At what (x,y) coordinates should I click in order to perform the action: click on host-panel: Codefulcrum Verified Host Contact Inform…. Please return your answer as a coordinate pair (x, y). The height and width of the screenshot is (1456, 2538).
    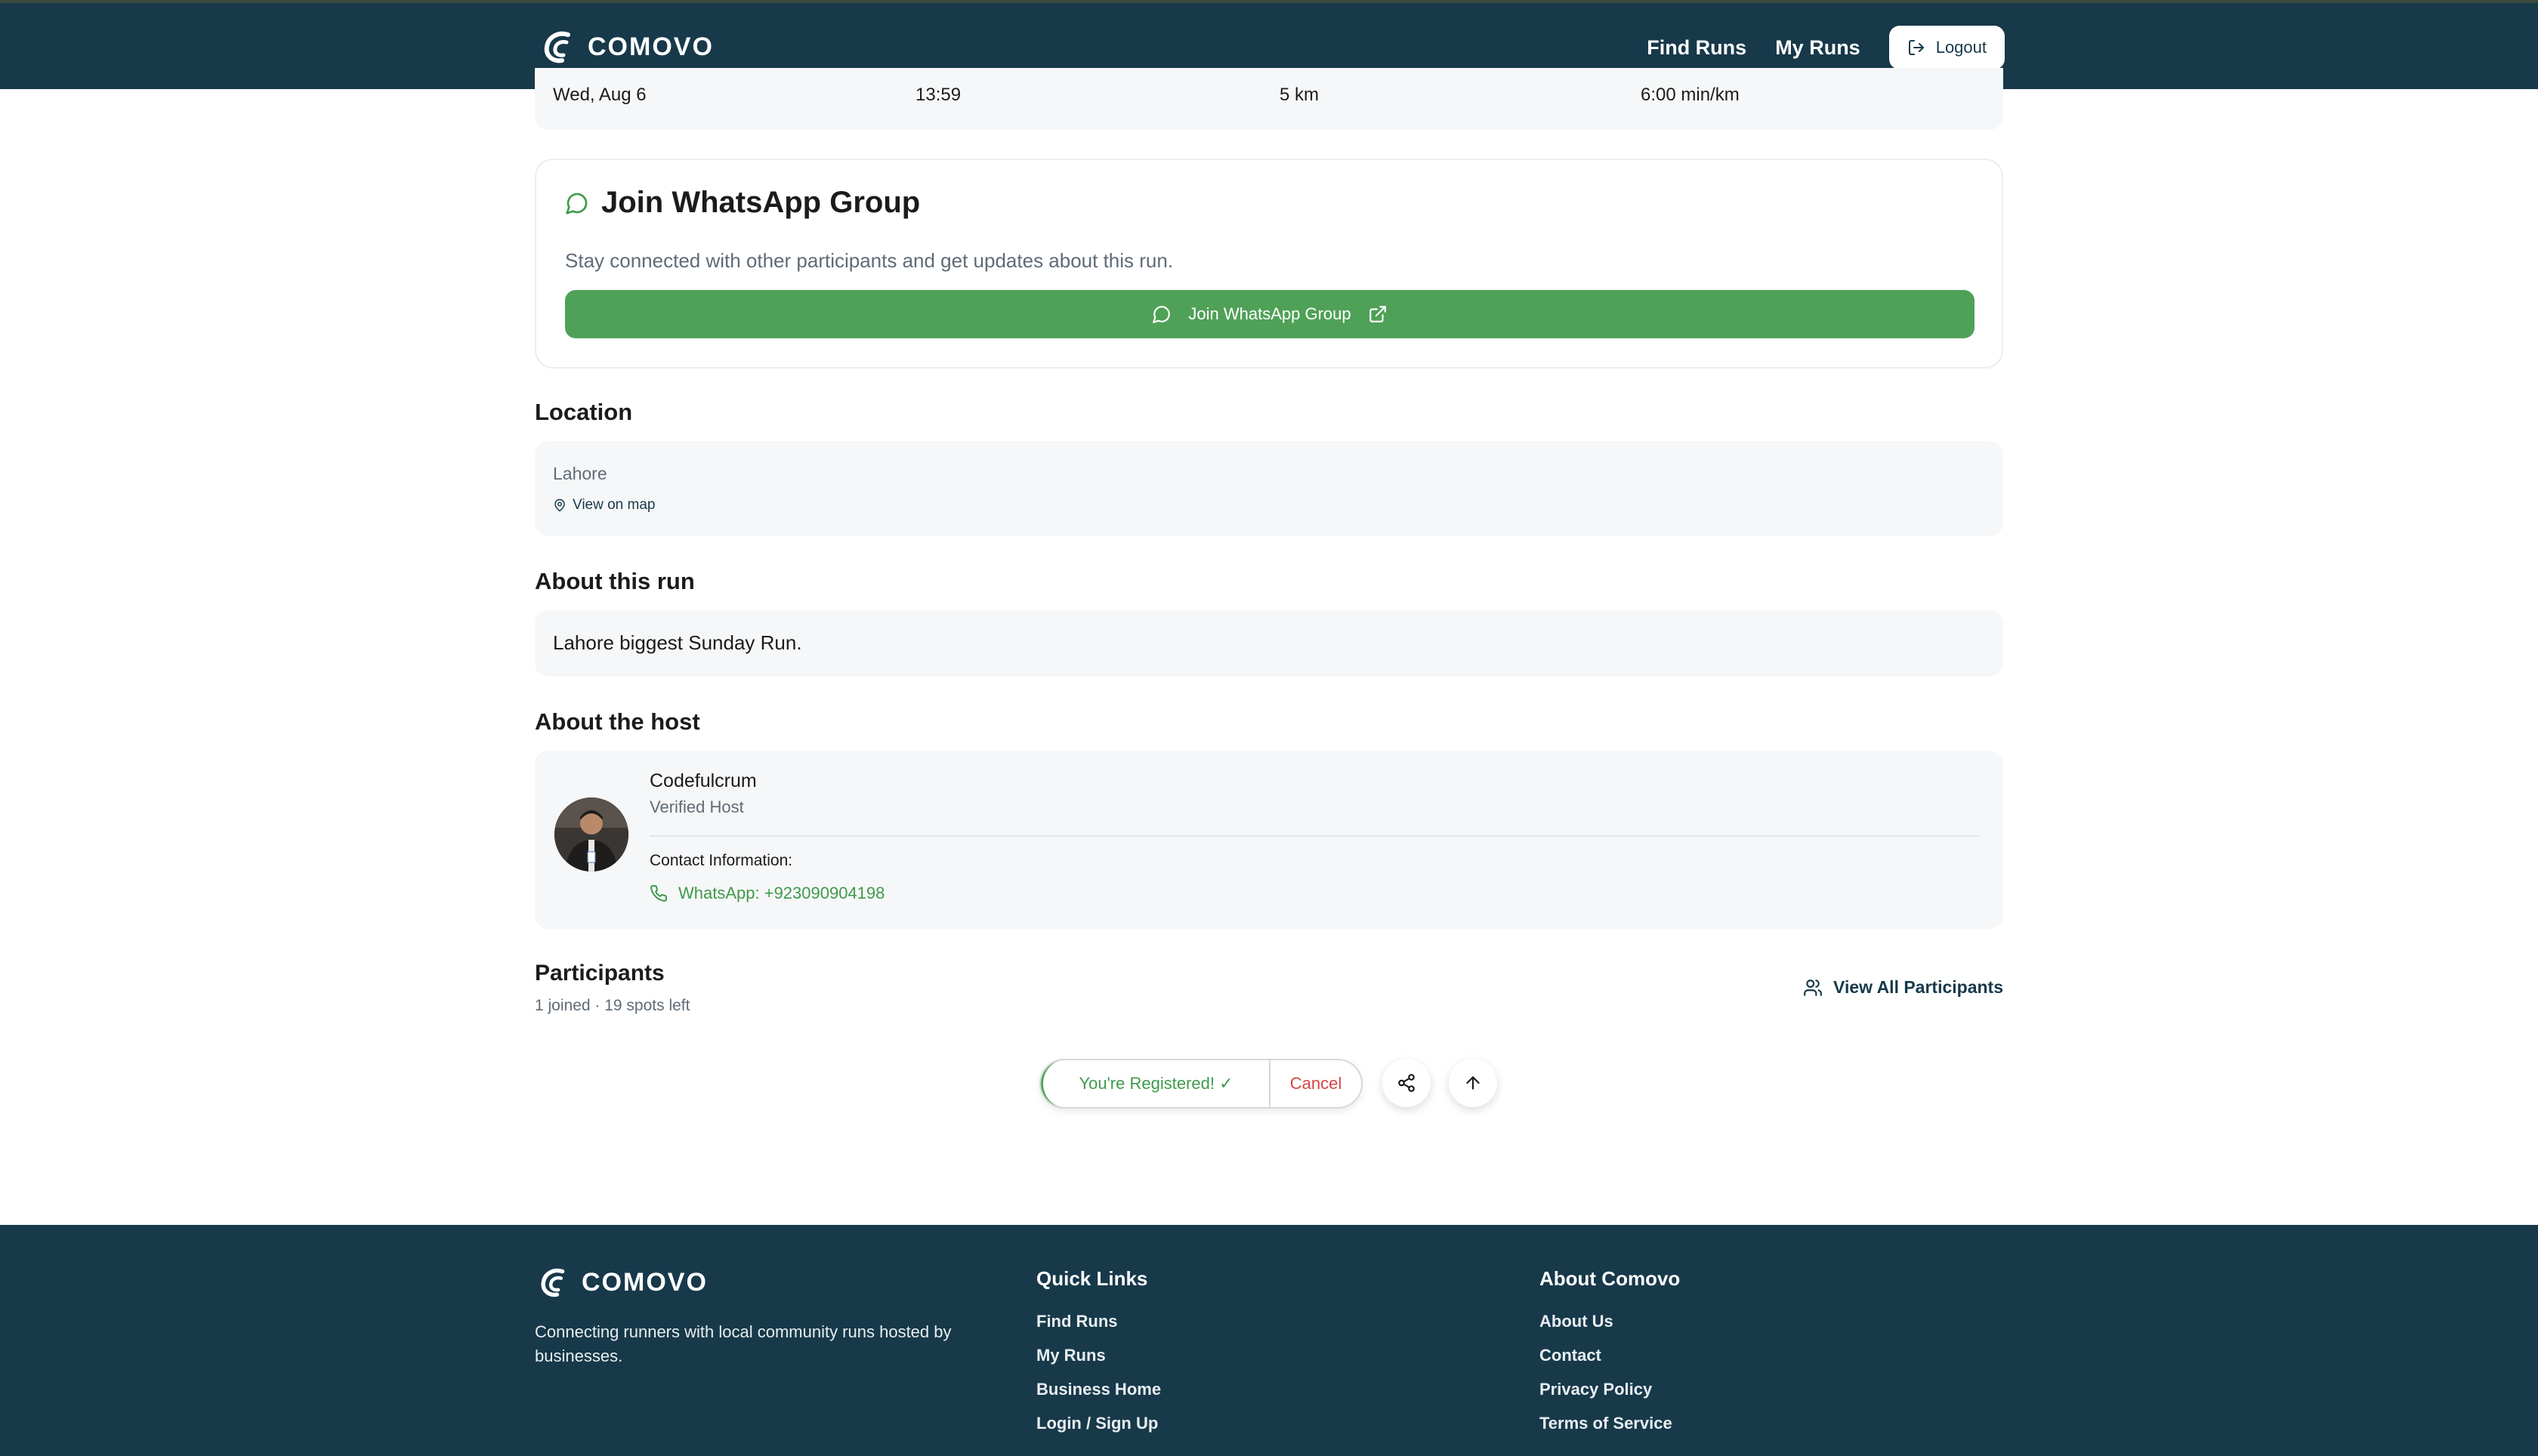
    Looking at the image, I should click on (1269, 840).